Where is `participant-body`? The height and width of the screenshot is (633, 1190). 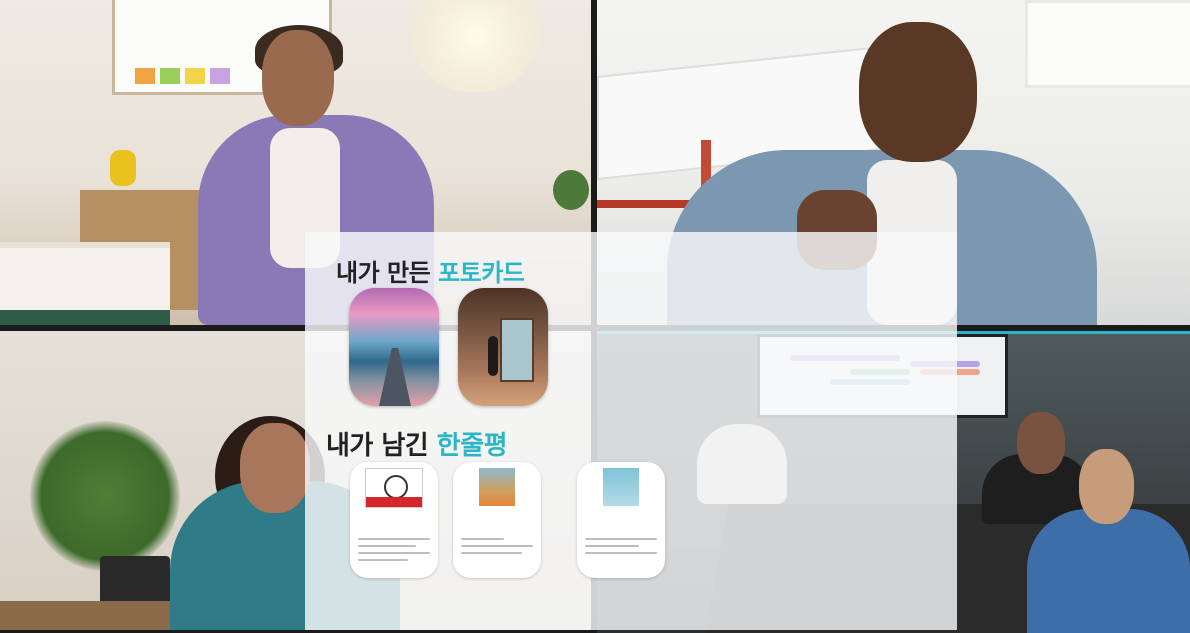
participant-body is located at coordinates (1108, 571).